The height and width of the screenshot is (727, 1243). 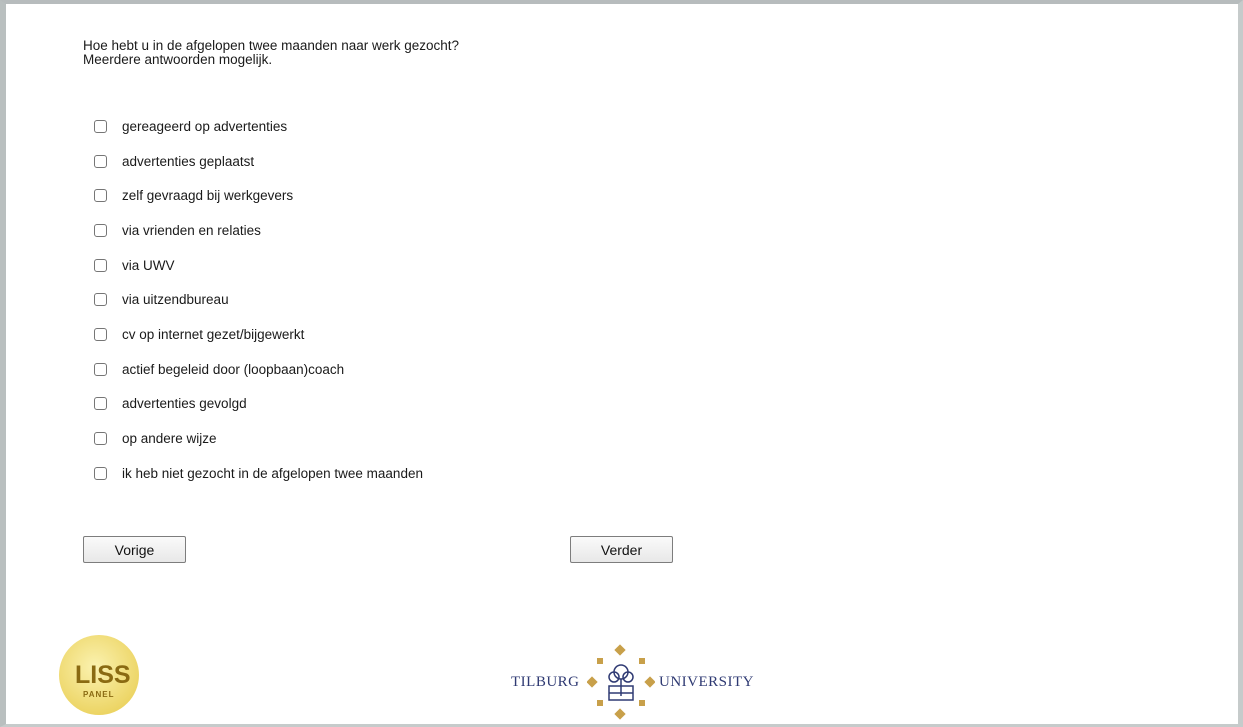 What do you see at coordinates (169, 438) in the screenshot?
I see `option-label: op andere wijze` at bounding box center [169, 438].